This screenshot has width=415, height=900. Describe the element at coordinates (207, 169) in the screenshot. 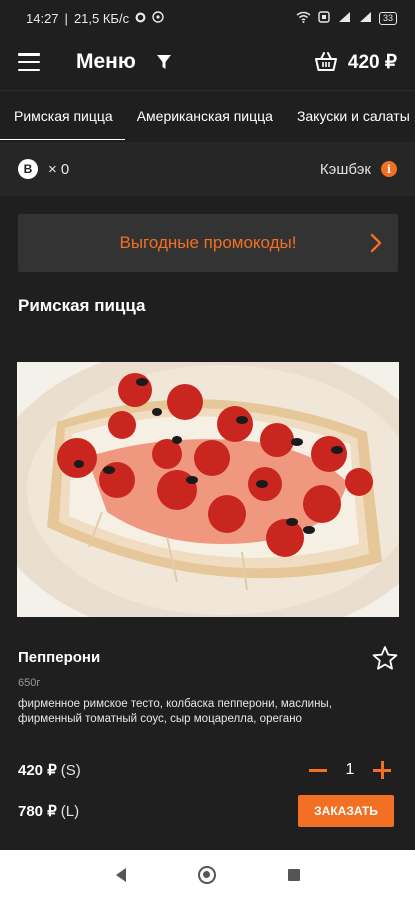

I see `bonus-bar: B × 0 Кэшбэк i` at that location.